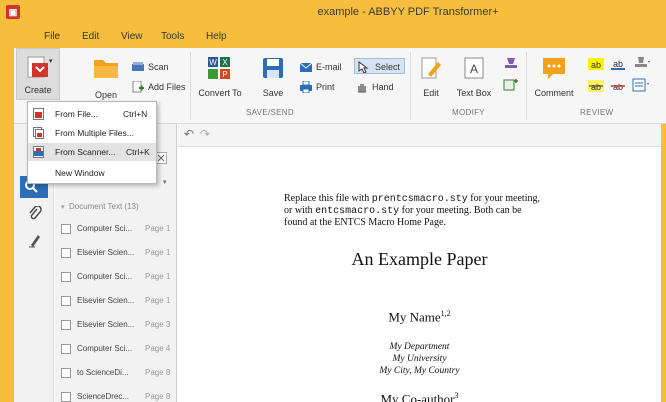 The width and height of the screenshot is (666, 402). What do you see at coordinates (554, 93) in the screenshot?
I see `comment-label: Comment` at bounding box center [554, 93].